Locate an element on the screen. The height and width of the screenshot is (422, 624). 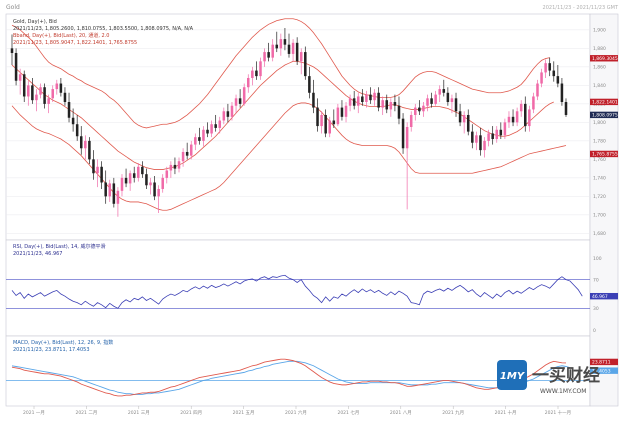
price-tick-label: 1,680 is located at coordinates (599, 234).